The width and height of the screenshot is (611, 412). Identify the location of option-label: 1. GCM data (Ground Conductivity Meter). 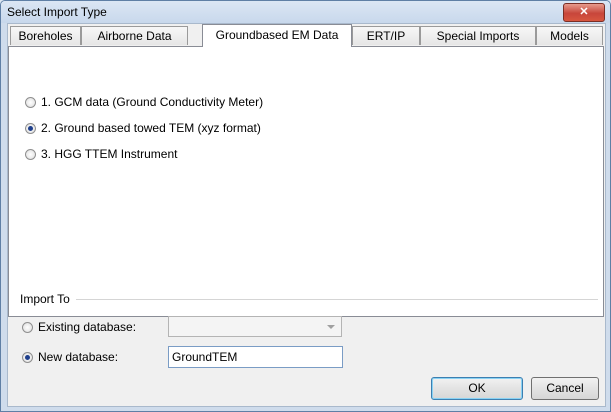
(152, 102).